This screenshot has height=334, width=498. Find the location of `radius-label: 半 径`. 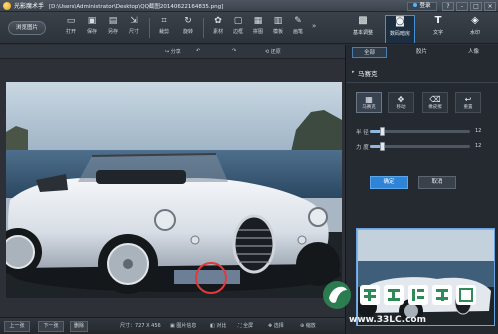

radius-label: 半 径 is located at coordinates (362, 133).